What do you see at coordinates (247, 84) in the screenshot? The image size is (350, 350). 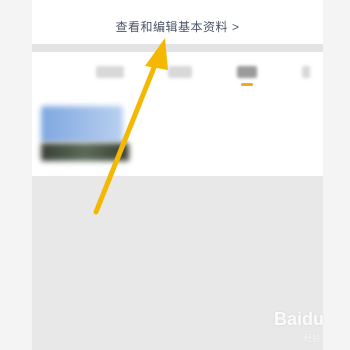 I see `active-tab-indicator` at bounding box center [247, 84].